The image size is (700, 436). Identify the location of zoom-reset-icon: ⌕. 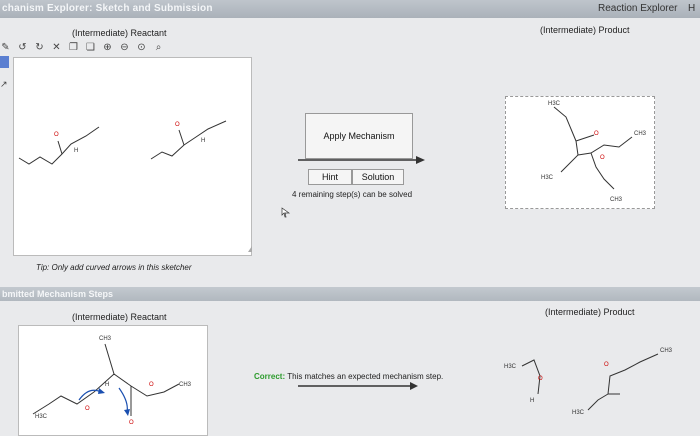
(158, 47).